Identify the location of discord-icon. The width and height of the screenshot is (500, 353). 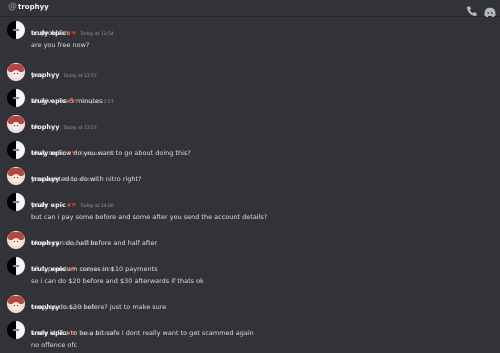
(490, 10).